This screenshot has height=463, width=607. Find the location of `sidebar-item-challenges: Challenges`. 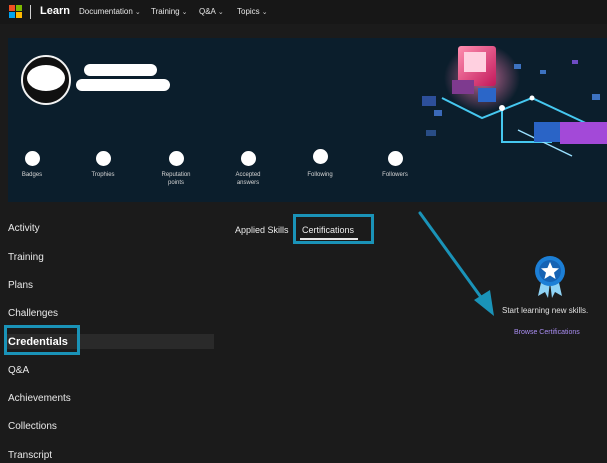

sidebar-item-challenges: Challenges is located at coordinates (33, 313).